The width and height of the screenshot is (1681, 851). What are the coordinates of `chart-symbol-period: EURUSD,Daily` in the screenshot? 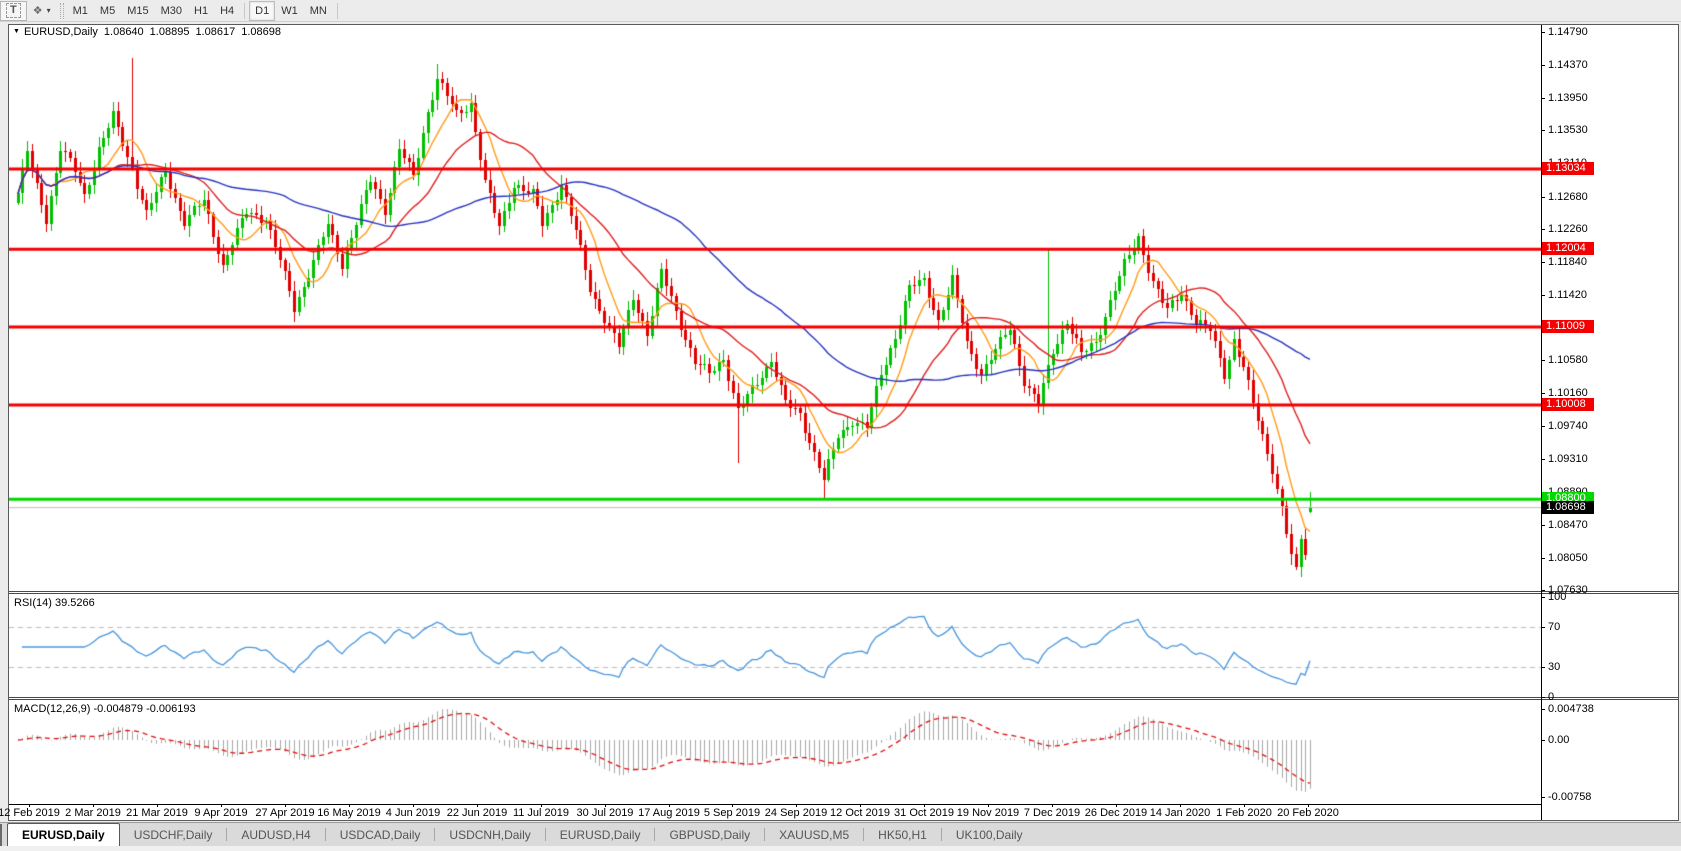 It's located at (60, 31).